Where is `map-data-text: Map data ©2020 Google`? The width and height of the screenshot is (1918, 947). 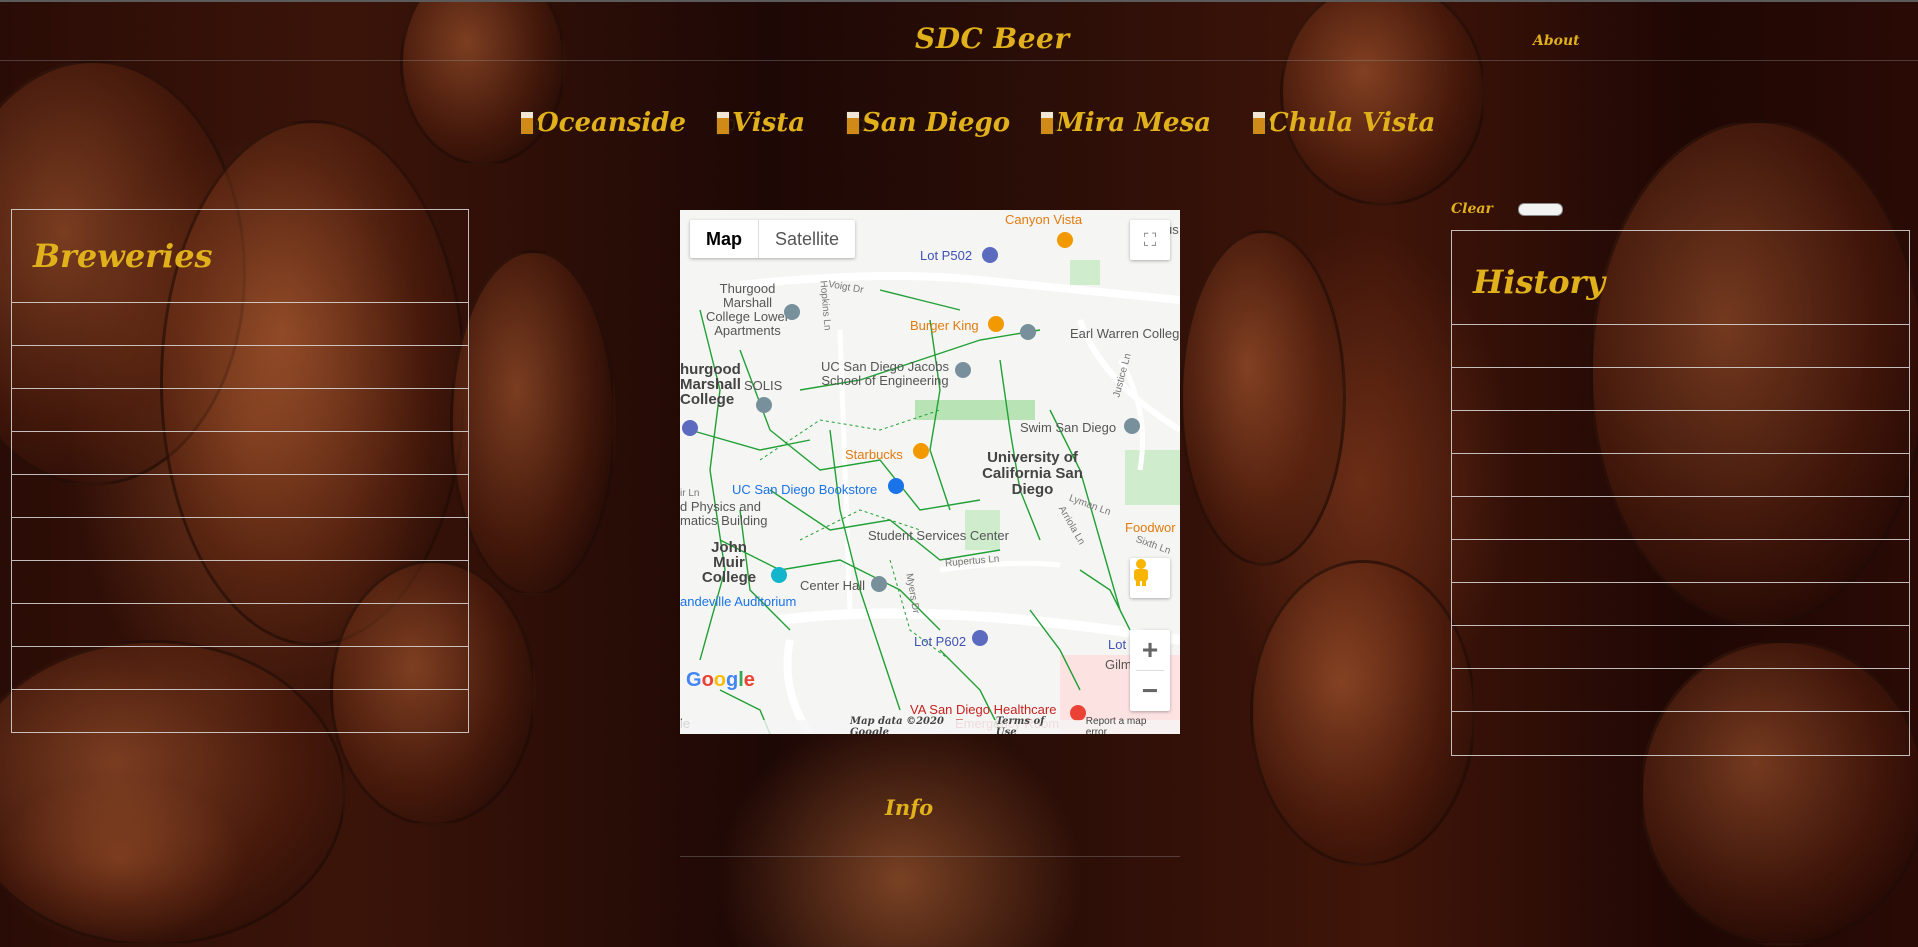 map-data-text: Map data ©2020 Google is located at coordinates (897, 725).